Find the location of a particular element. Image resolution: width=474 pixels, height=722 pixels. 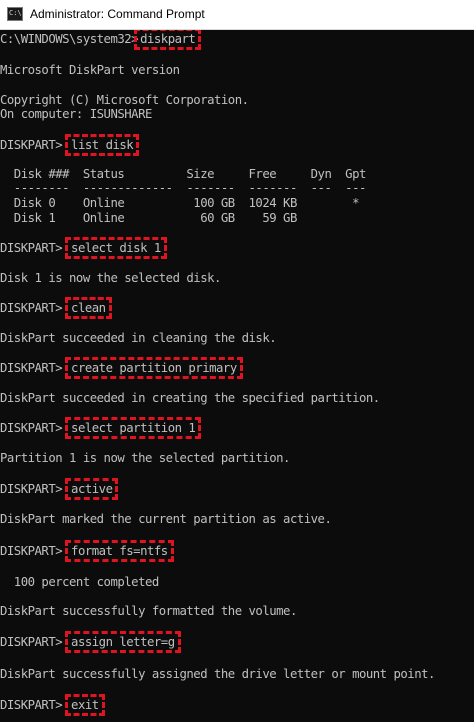

console-line: DISKPART> format fs=ntfs is located at coordinates (87, 551).